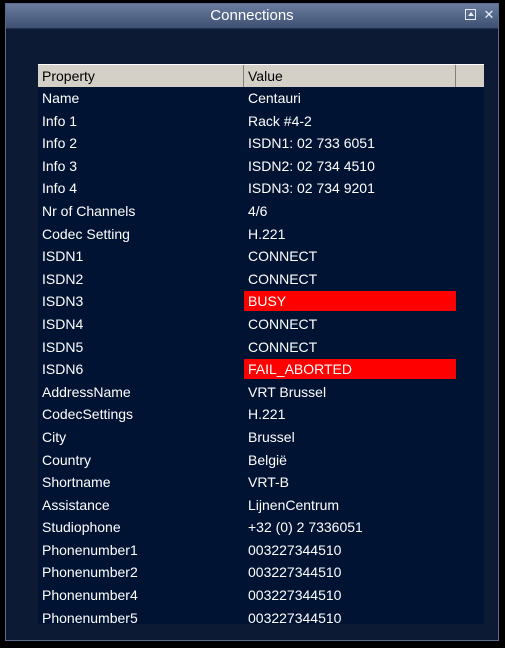  I want to click on table-row: Assistance LijnenCentrum, so click(261, 506).